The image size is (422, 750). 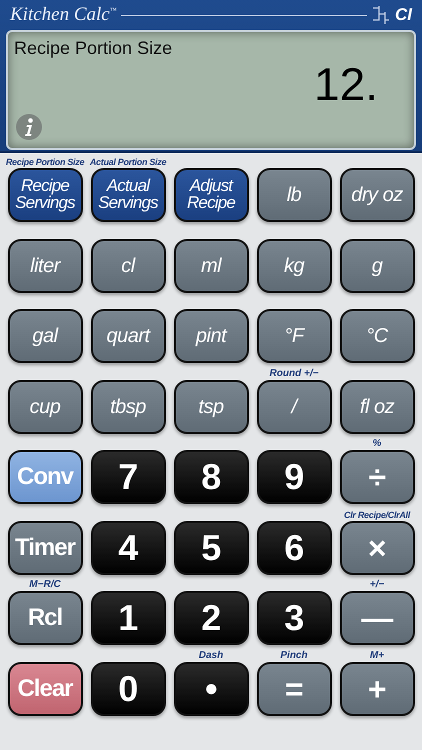 What do you see at coordinates (294, 373) in the screenshot?
I see `key-caption: Round +/−` at bounding box center [294, 373].